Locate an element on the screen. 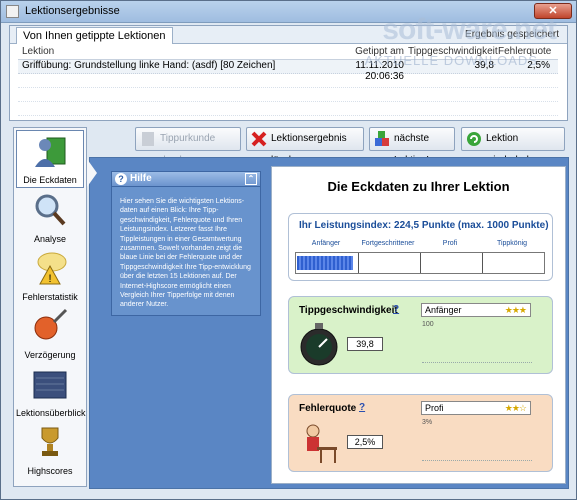 This screenshot has height=500, width=577. sidebar-item-label: Verzögerung is located at coordinates (50, 355).